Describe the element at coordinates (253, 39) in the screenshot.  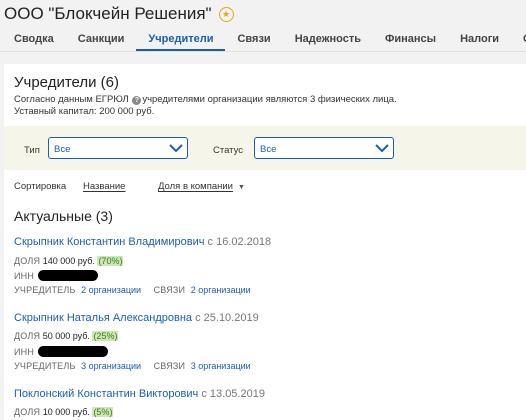
I see `tab-links: Связи` at that location.